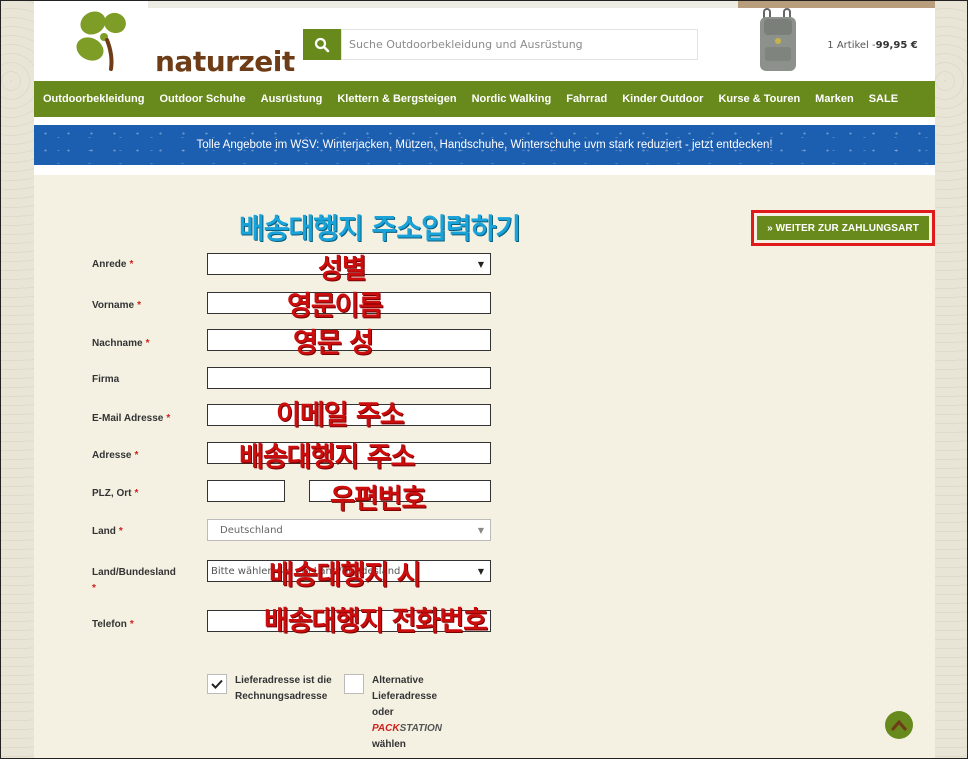 The image size is (968, 759). Describe the element at coordinates (349, 378) in the screenshot. I see `firma-input` at that location.